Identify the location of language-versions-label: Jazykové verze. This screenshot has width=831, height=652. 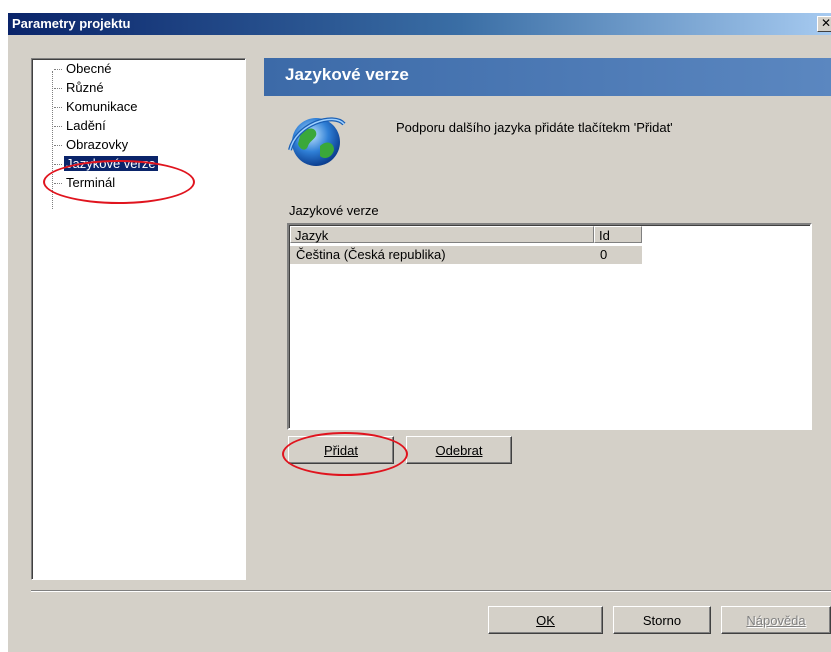
(334, 210).